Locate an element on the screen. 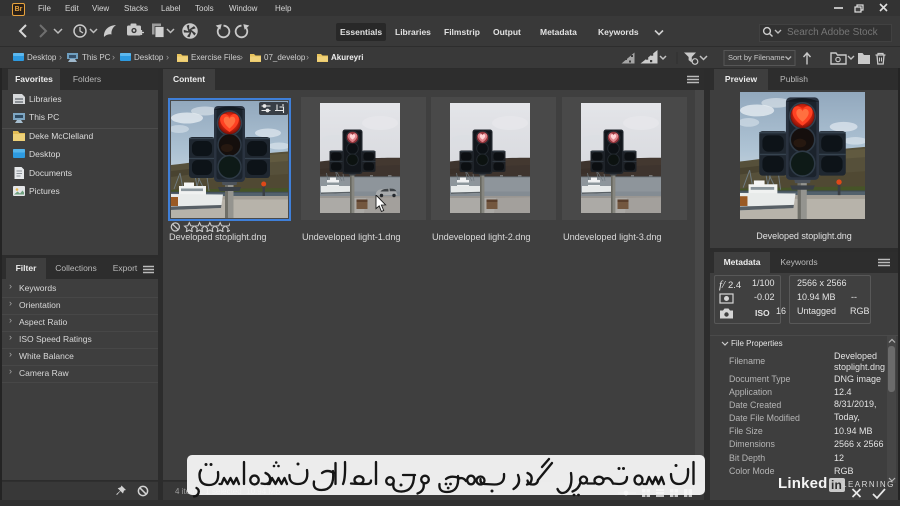 This screenshot has height=506, width=900. svg-text: 2.4 is located at coordinates (734, 285).